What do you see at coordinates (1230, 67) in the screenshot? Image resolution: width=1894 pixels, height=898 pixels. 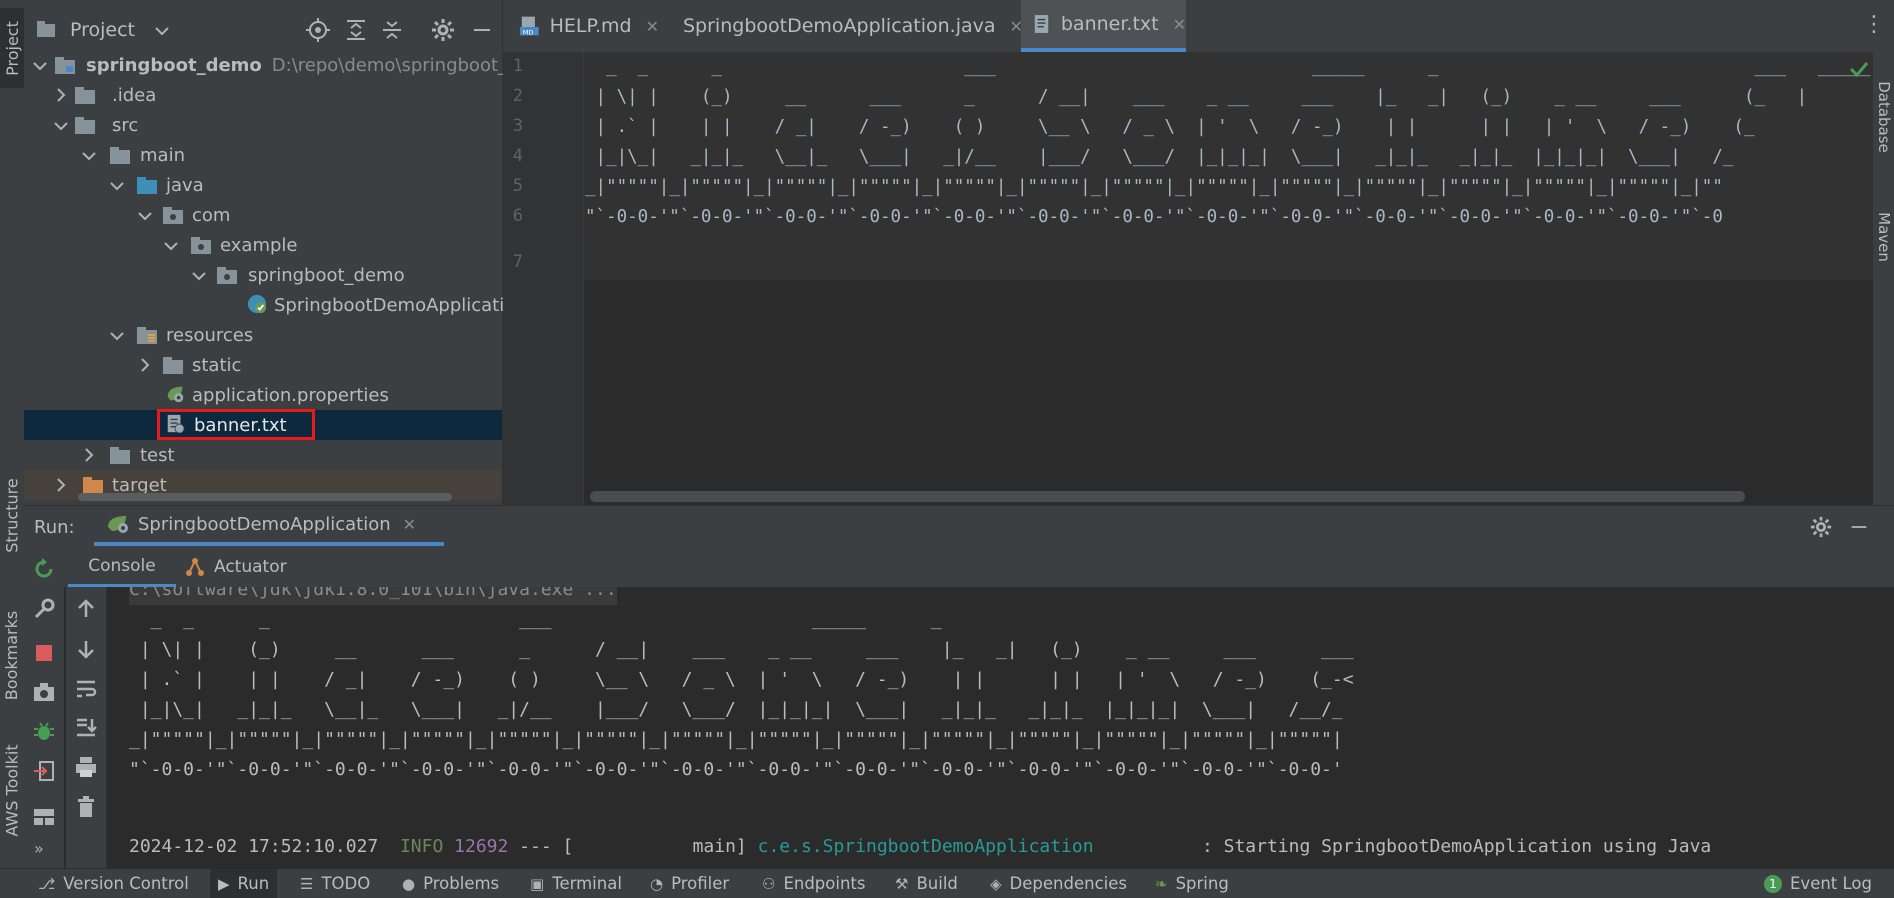 I see `code-line: _ _ _ ___ _____ _ ___ _____` at bounding box center [1230, 67].